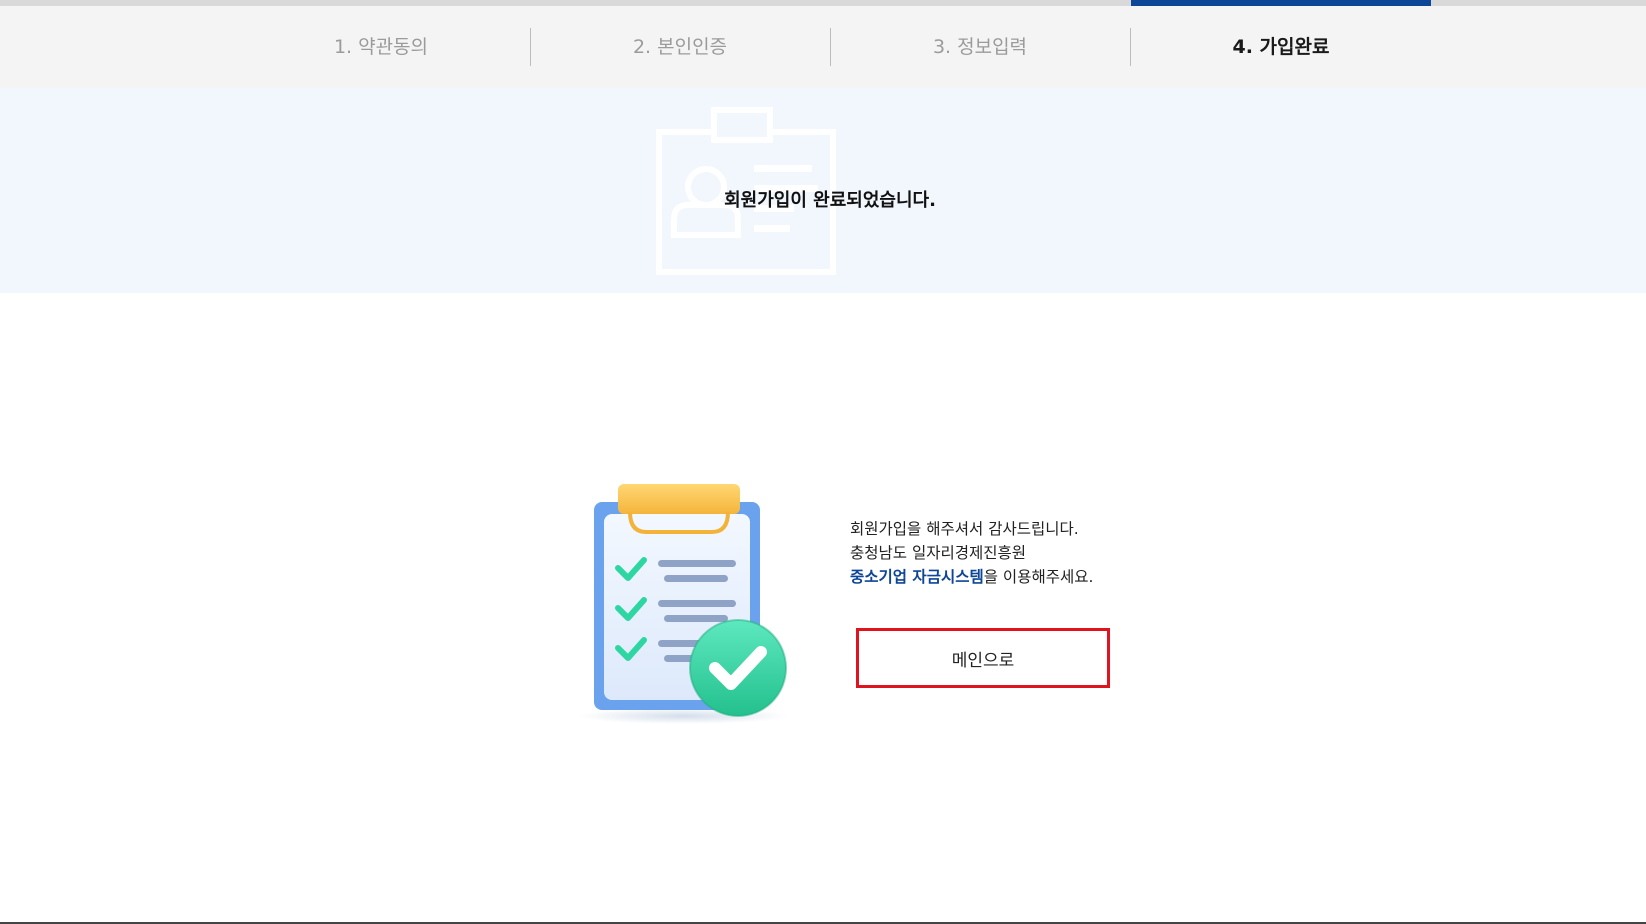  What do you see at coordinates (1038, 577) in the screenshot?
I see `message-line-suffix: 을 이용해주세요.` at bounding box center [1038, 577].